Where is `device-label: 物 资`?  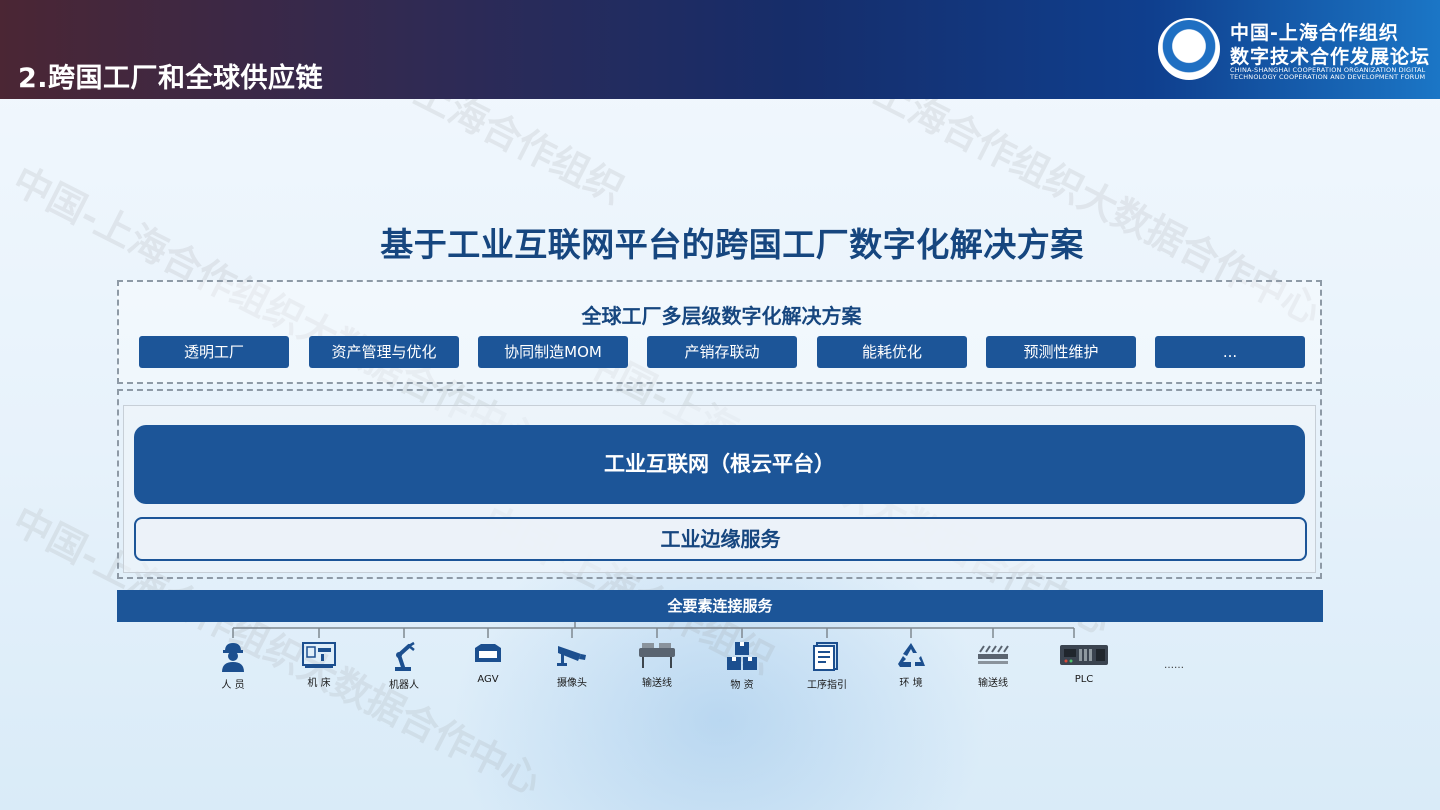
device-label: 物 资 is located at coordinates (742, 685).